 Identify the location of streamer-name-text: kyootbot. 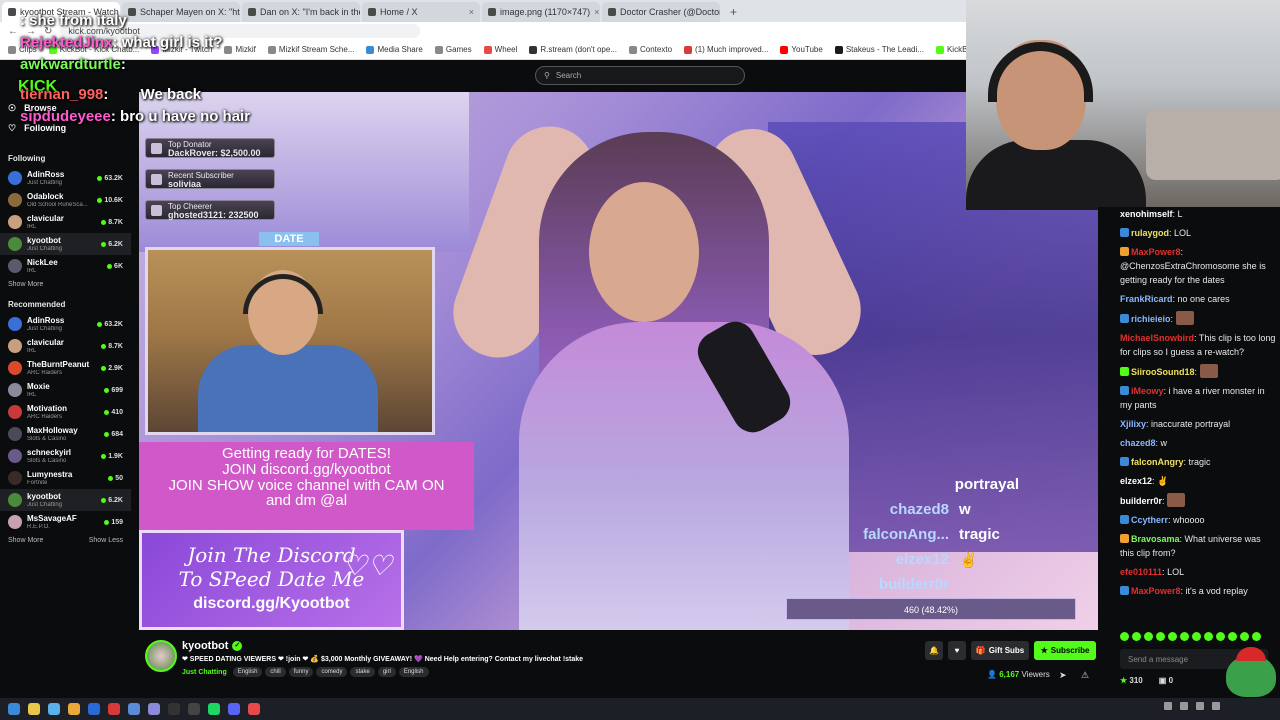
(205, 646).